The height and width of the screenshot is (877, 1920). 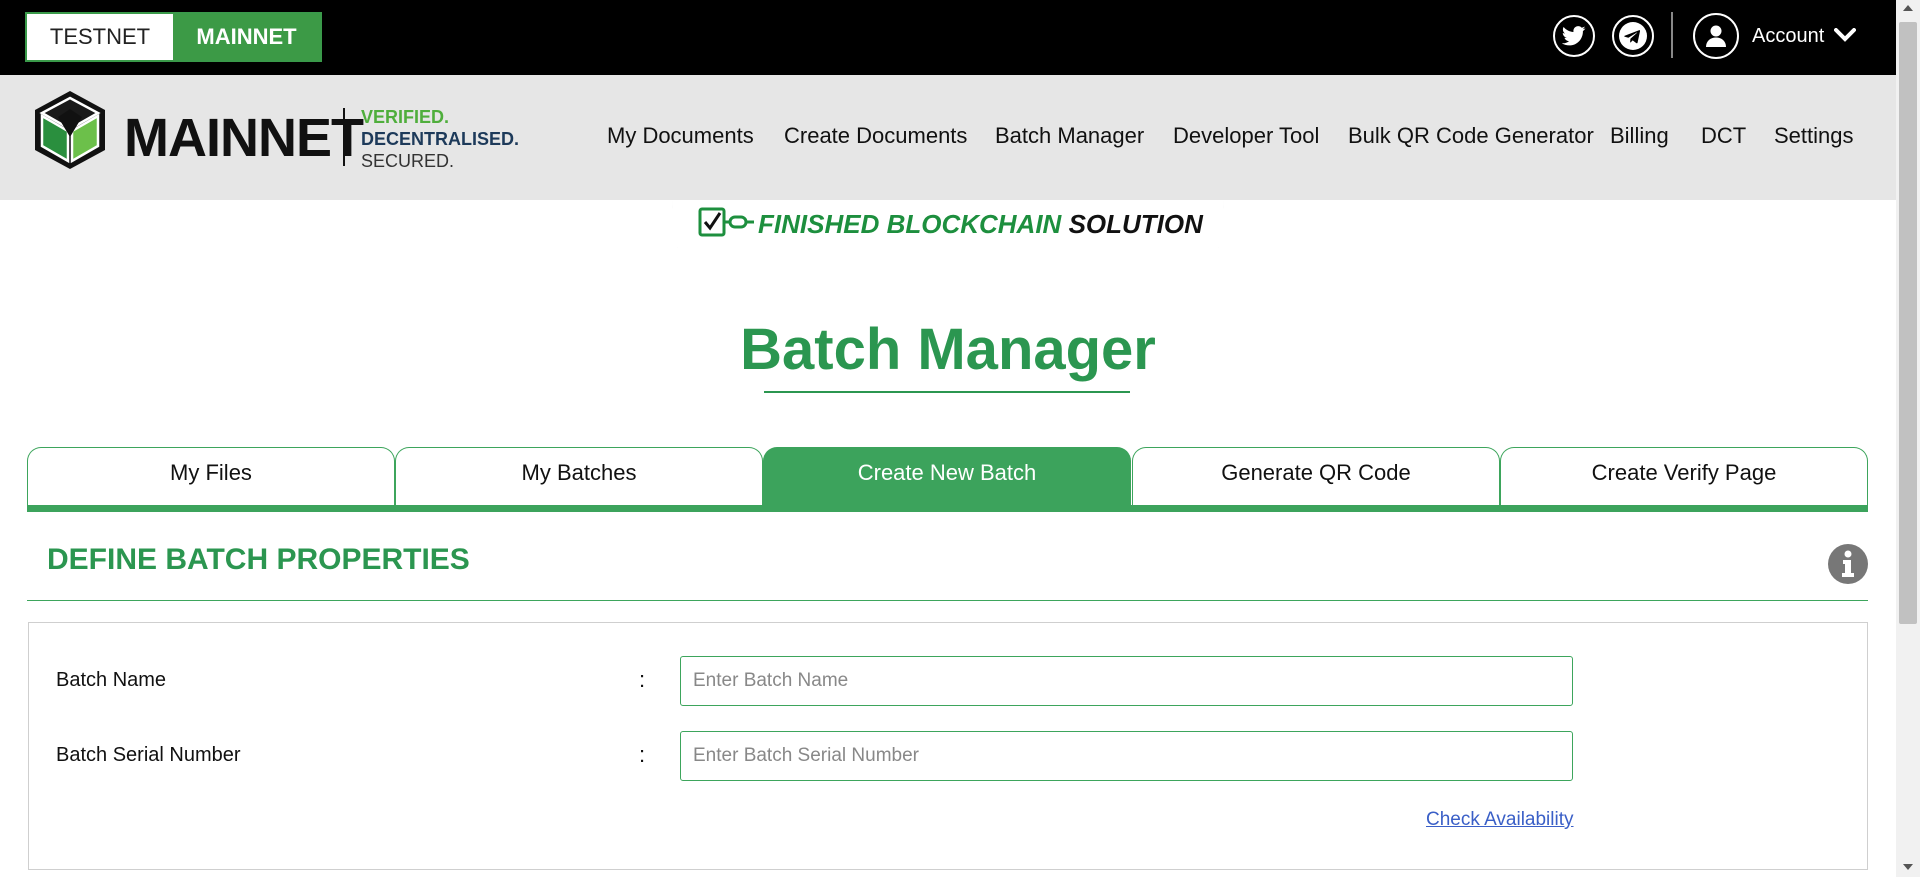 What do you see at coordinates (1471, 136) in the screenshot?
I see `nav-bulk-qr-code-generator: Bulk QR Code Generator` at bounding box center [1471, 136].